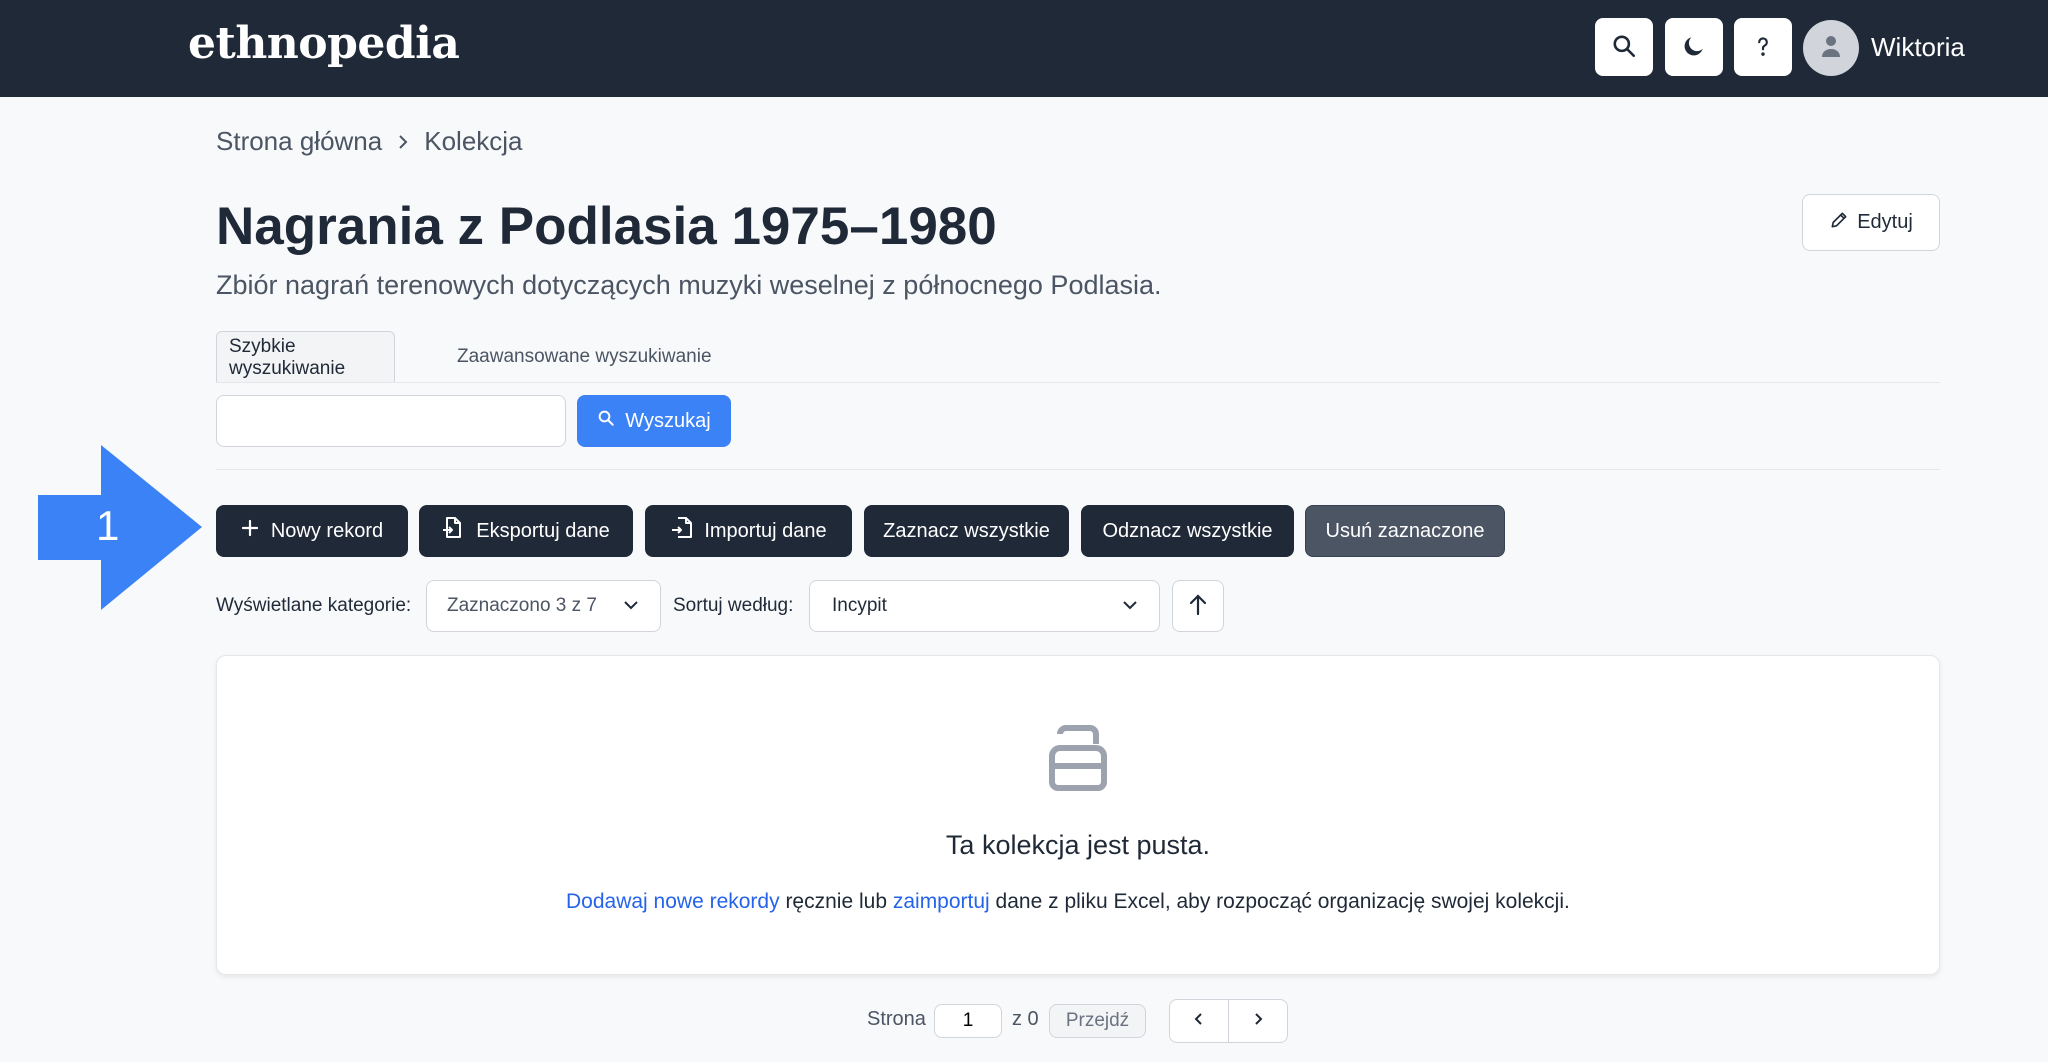  What do you see at coordinates (108, 525) in the screenshot?
I see `annotation-number: 1` at bounding box center [108, 525].